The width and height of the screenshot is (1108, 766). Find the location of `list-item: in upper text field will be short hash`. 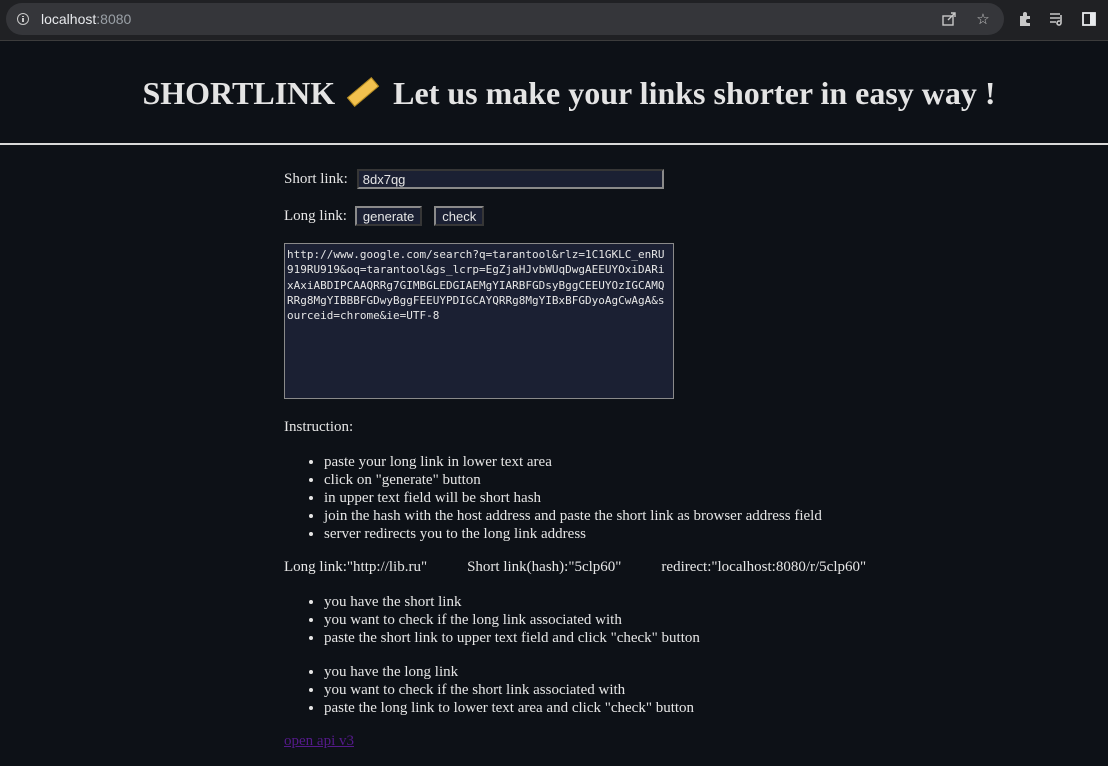

list-item: in upper text field will be short hash is located at coordinates (704, 498).